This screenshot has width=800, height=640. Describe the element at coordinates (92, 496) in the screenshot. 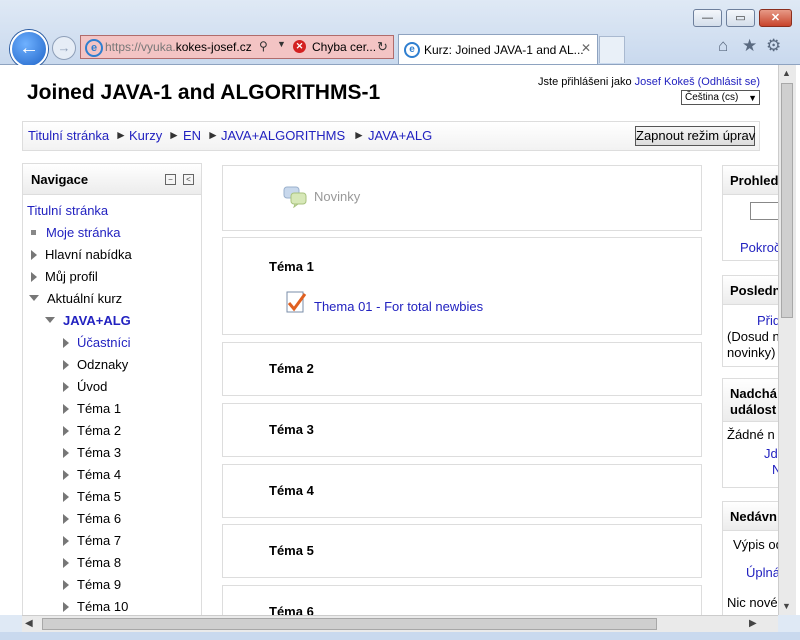

I see `nav-topic: Téma 5` at that location.